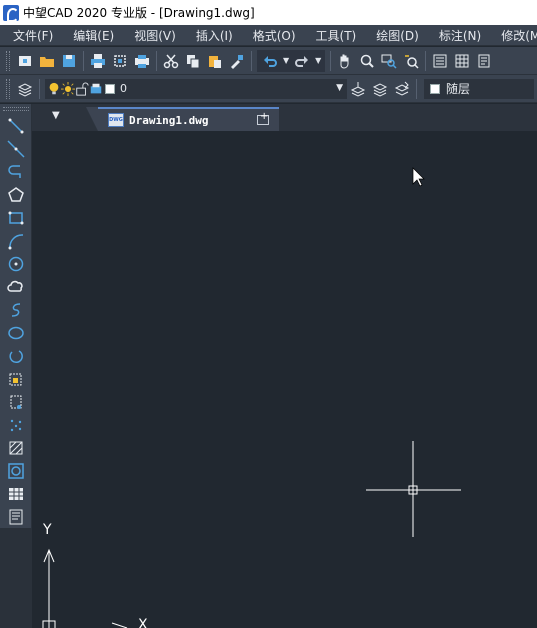 Image resolution: width=537 pixels, height=628 pixels. What do you see at coordinates (96, 89) in the screenshot?
I see `plot-layer-icon` at bounding box center [96, 89].